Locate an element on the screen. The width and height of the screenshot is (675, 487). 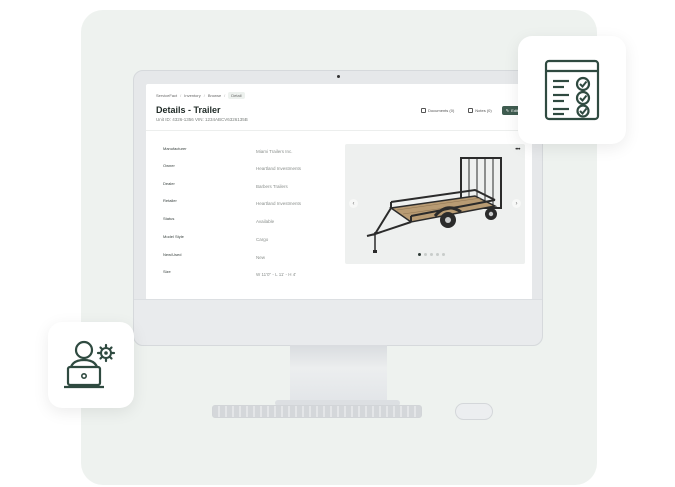
image-gallery: ••• ‹ › is located at coordinates (435, 204).